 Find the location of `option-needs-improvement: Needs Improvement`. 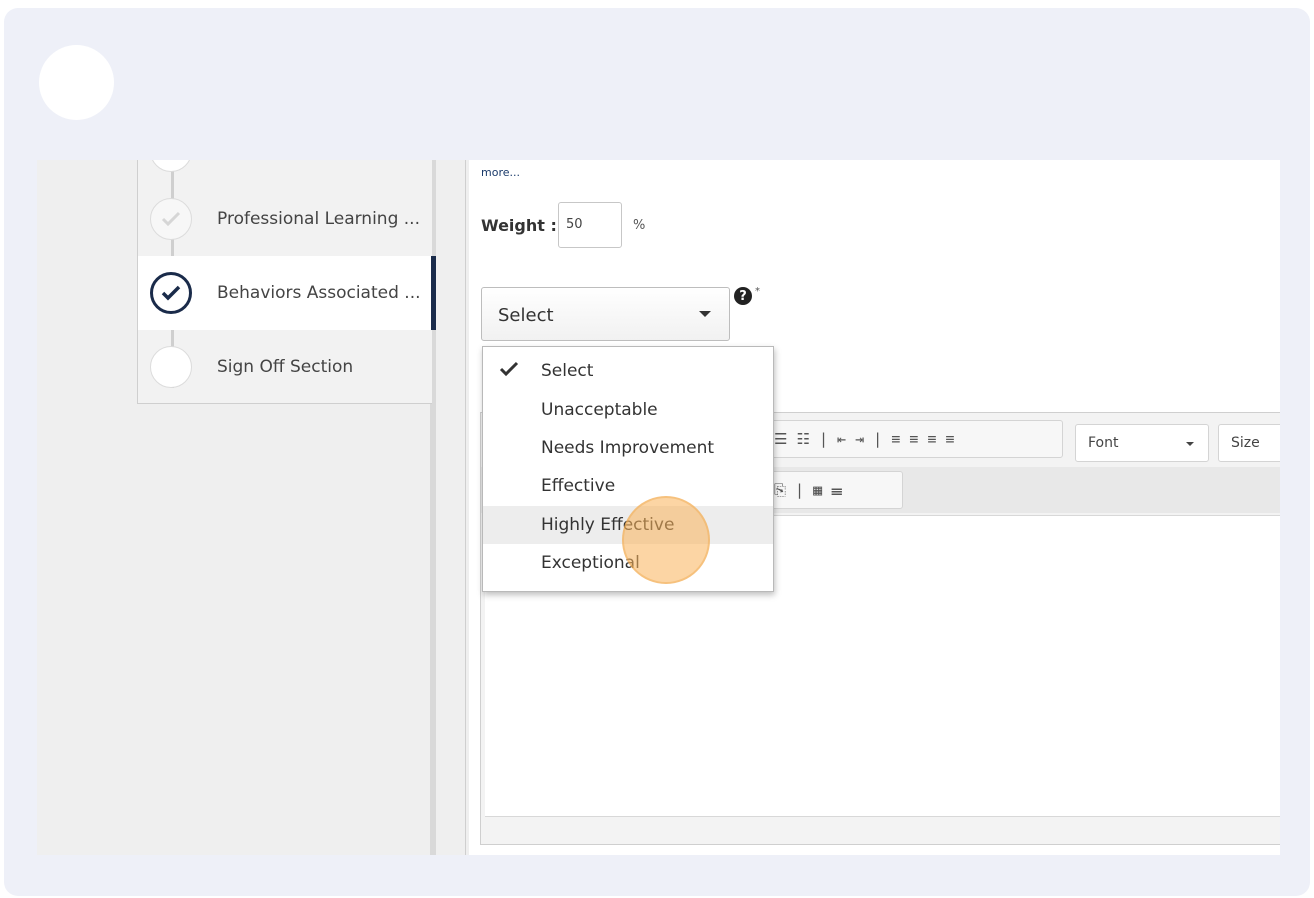

option-needs-improvement: Needs Improvement is located at coordinates (628, 448).